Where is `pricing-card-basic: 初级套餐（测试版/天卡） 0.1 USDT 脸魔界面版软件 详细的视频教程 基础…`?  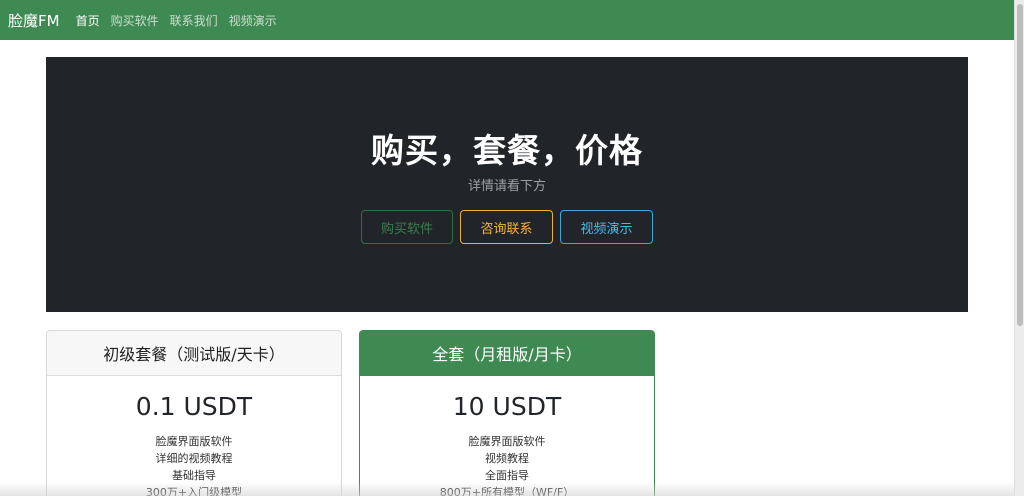
pricing-card-basic: 初级套餐（测试版/天卡） 0.1 USDT 脸魔界面版软件 详细的视频教程 基础… is located at coordinates (194, 413).